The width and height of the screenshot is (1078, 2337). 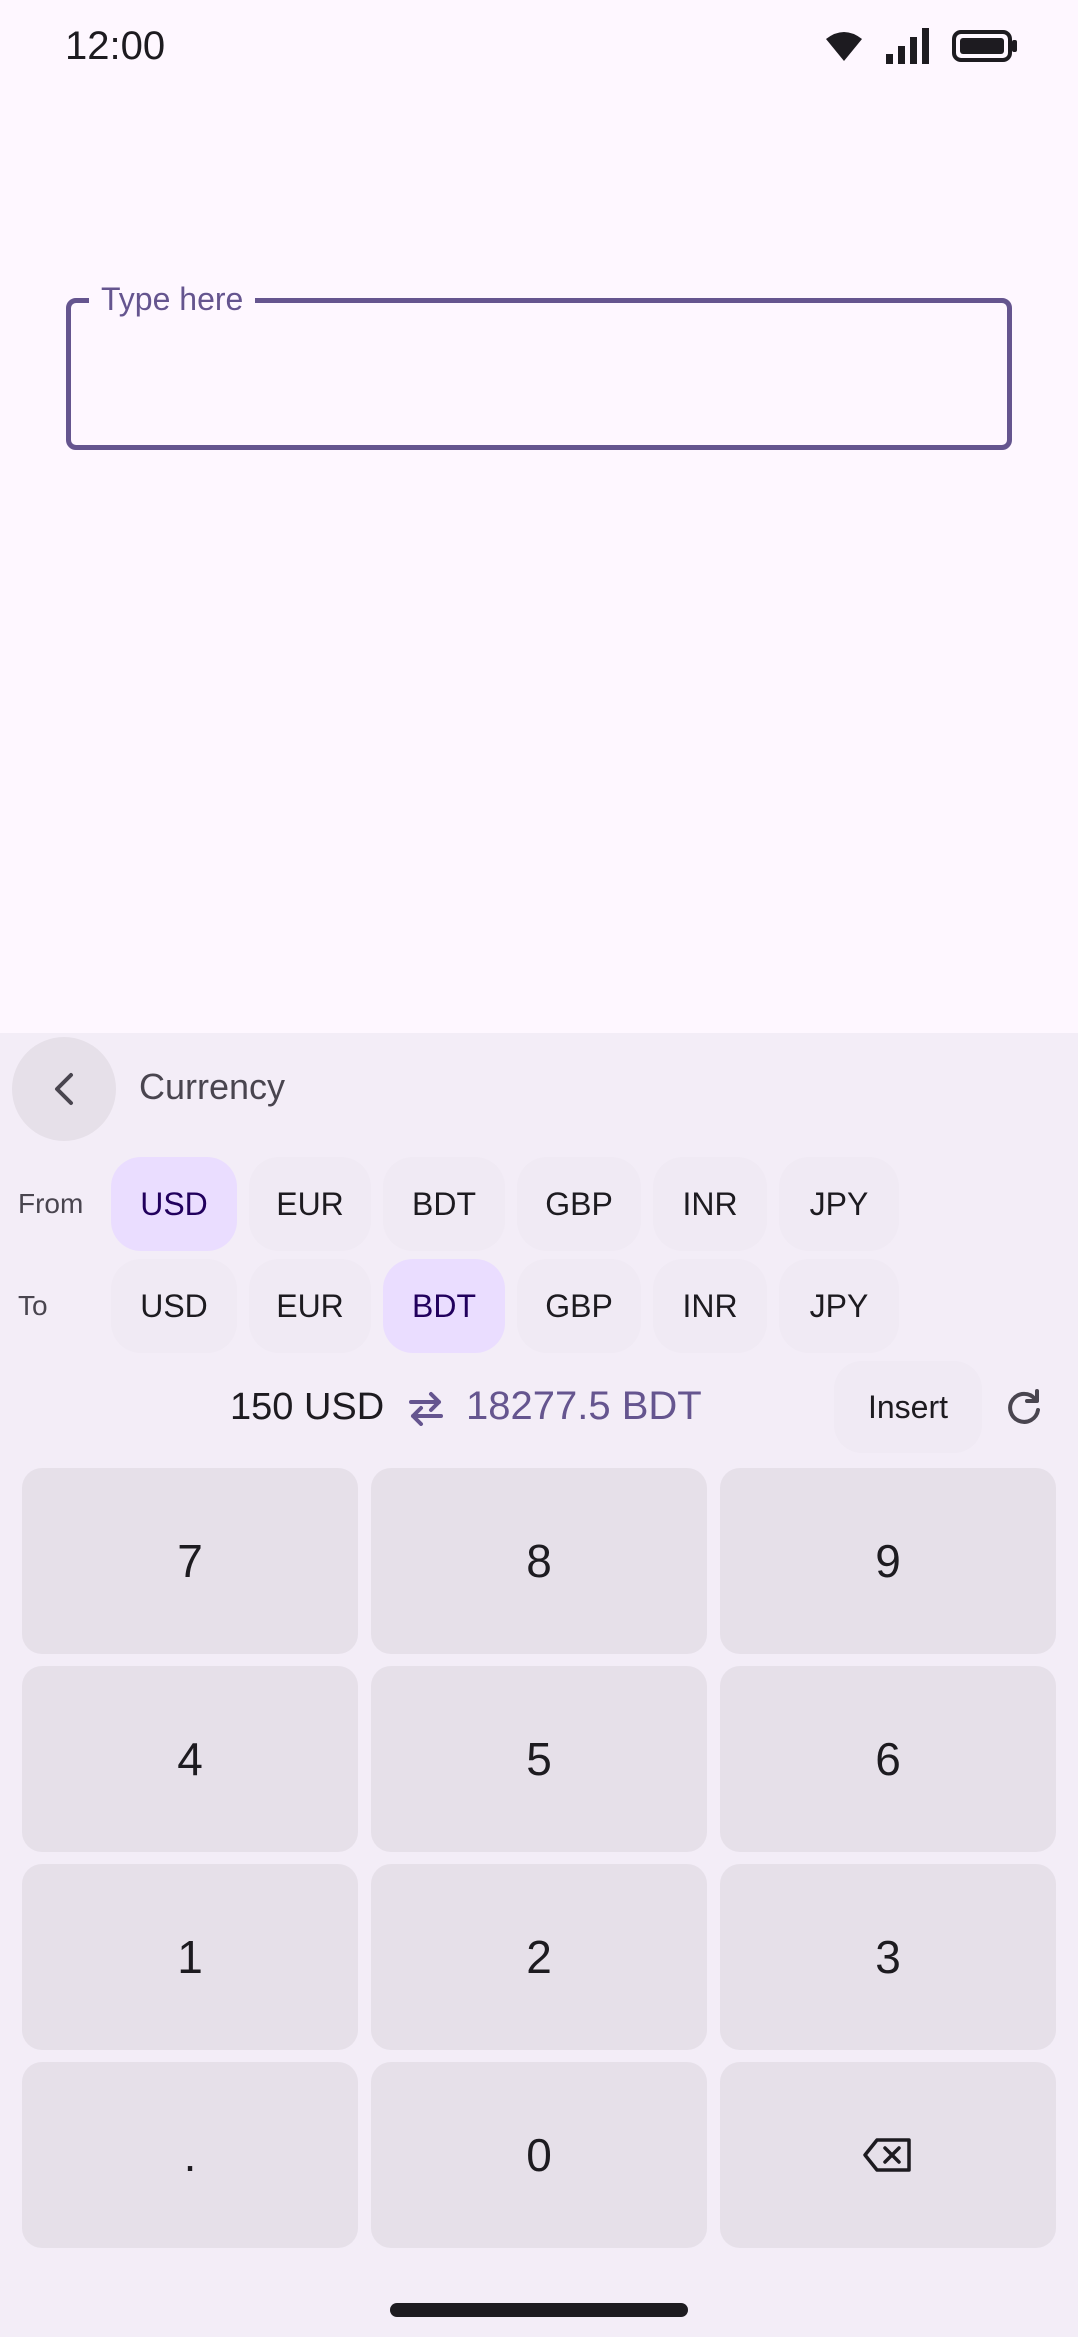 I want to click on backspace-icon, so click(x=887, y=2155).